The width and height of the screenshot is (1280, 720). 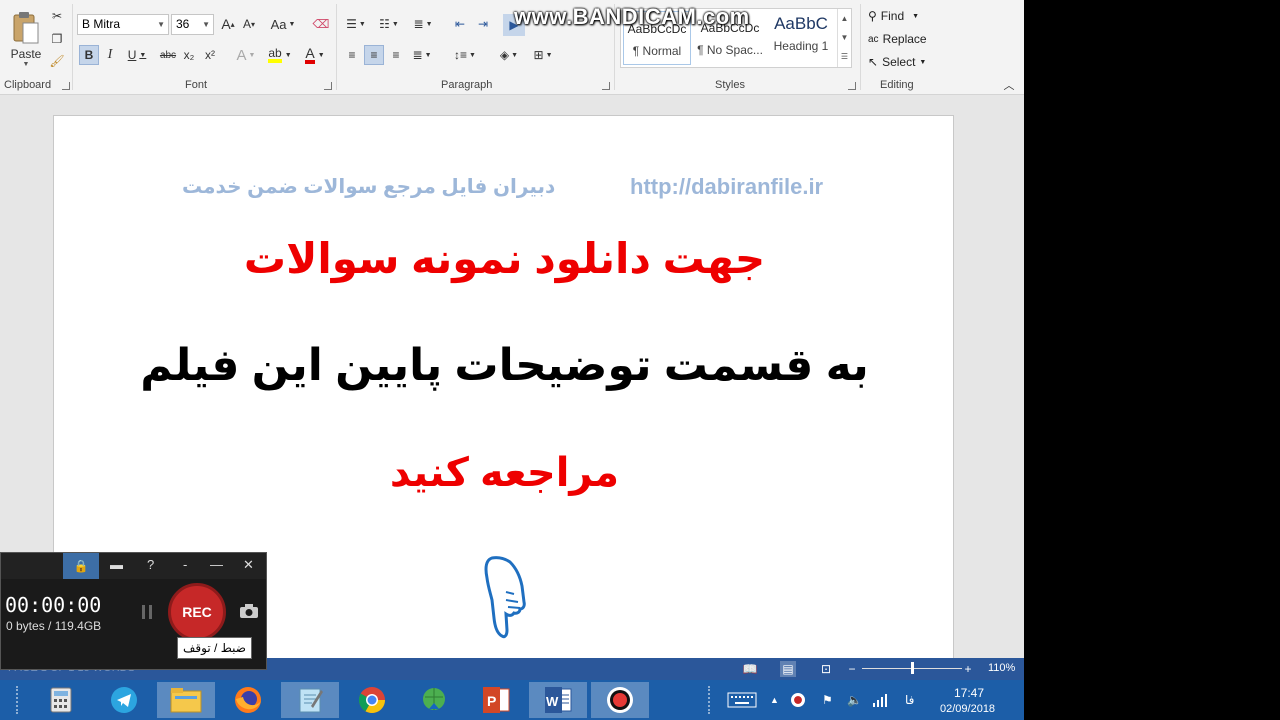 What do you see at coordinates (893, 16) in the screenshot?
I see `find-button: ⚲ Find ▼` at bounding box center [893, 16].